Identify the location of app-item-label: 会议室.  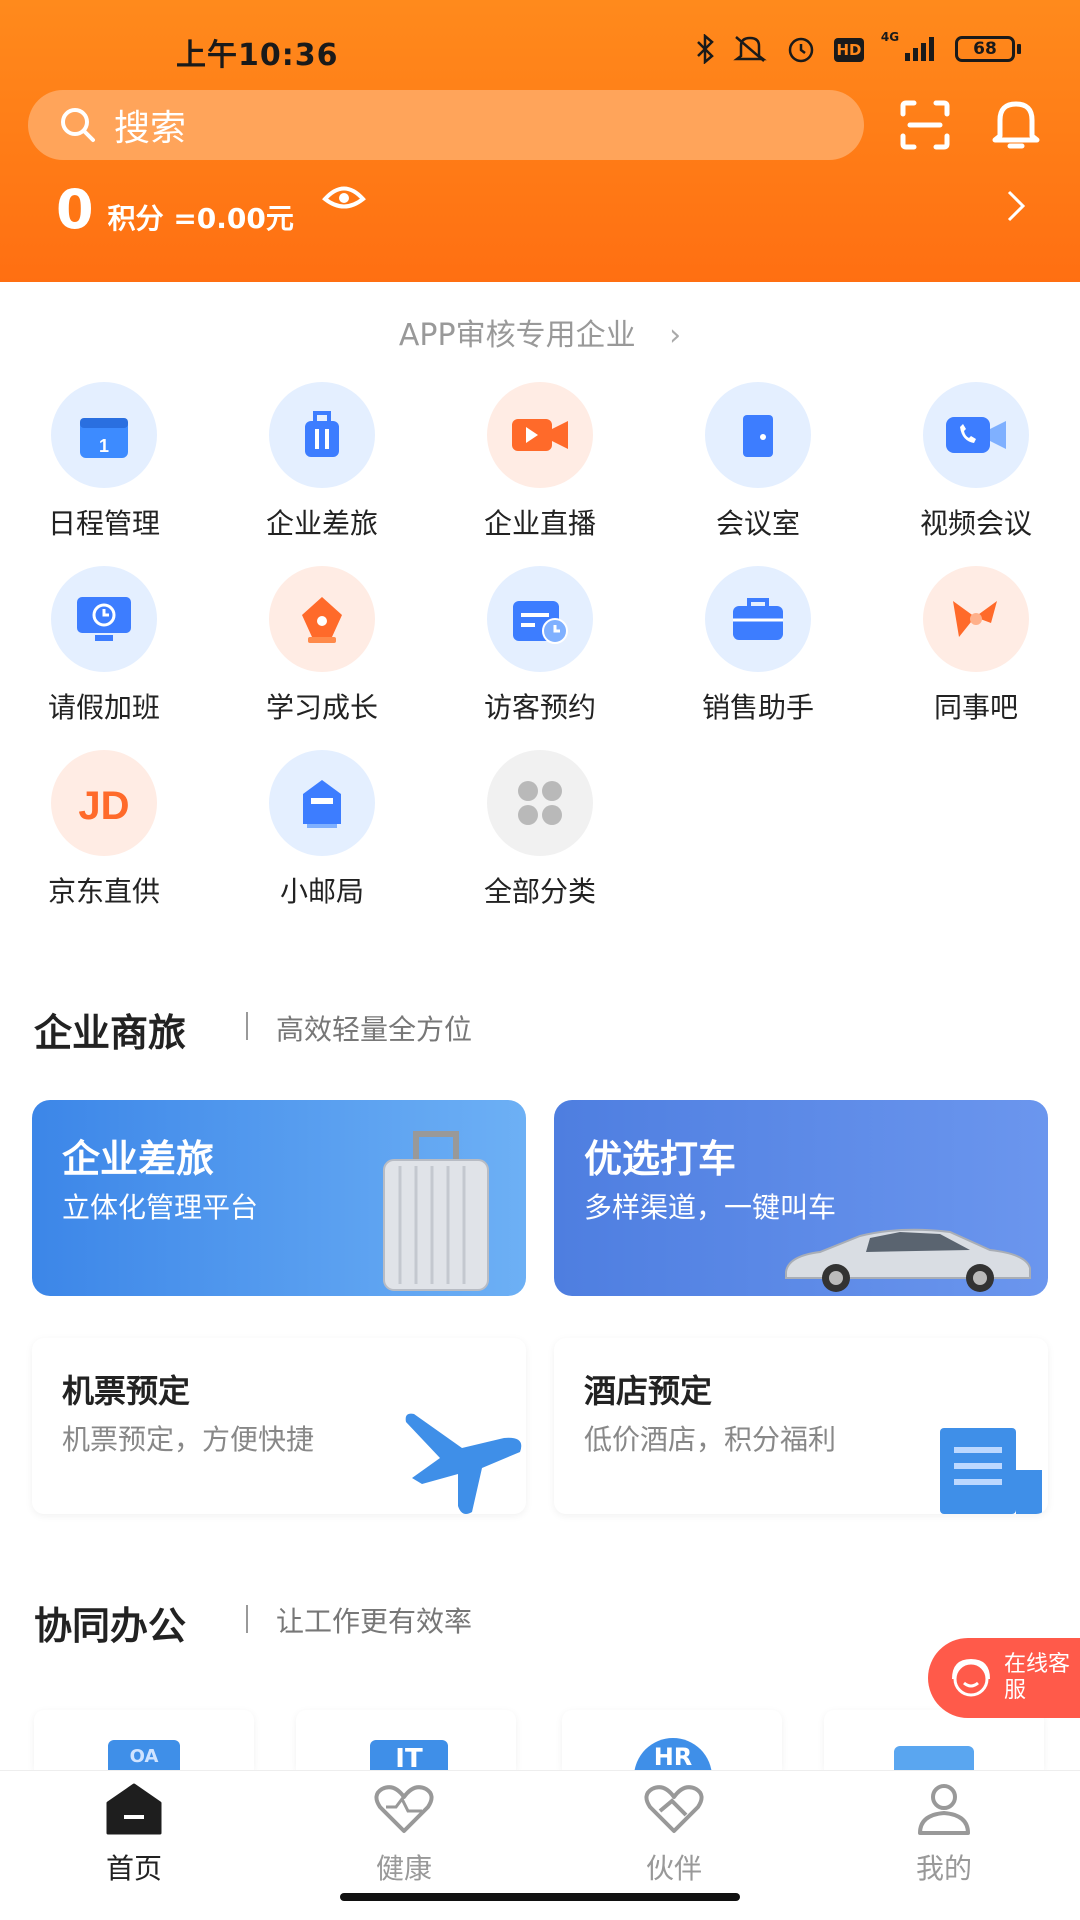
(757, 523).